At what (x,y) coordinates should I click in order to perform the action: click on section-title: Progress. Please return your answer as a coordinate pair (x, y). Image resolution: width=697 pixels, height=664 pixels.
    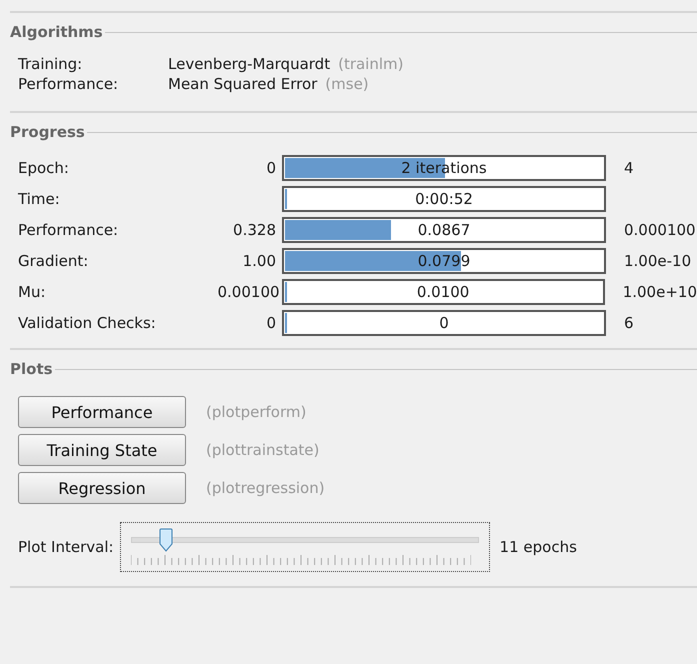
    Looking at the image, I should click on (47, 132).